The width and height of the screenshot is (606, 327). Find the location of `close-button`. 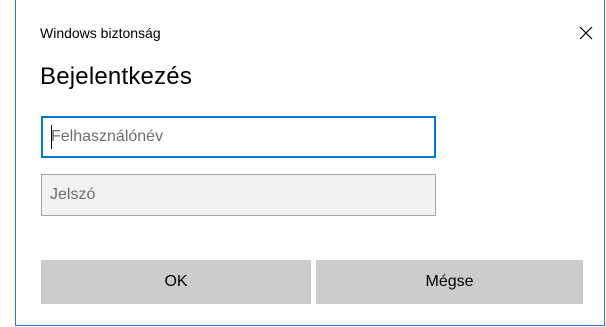

close-button is located at coordinates (586, 33).